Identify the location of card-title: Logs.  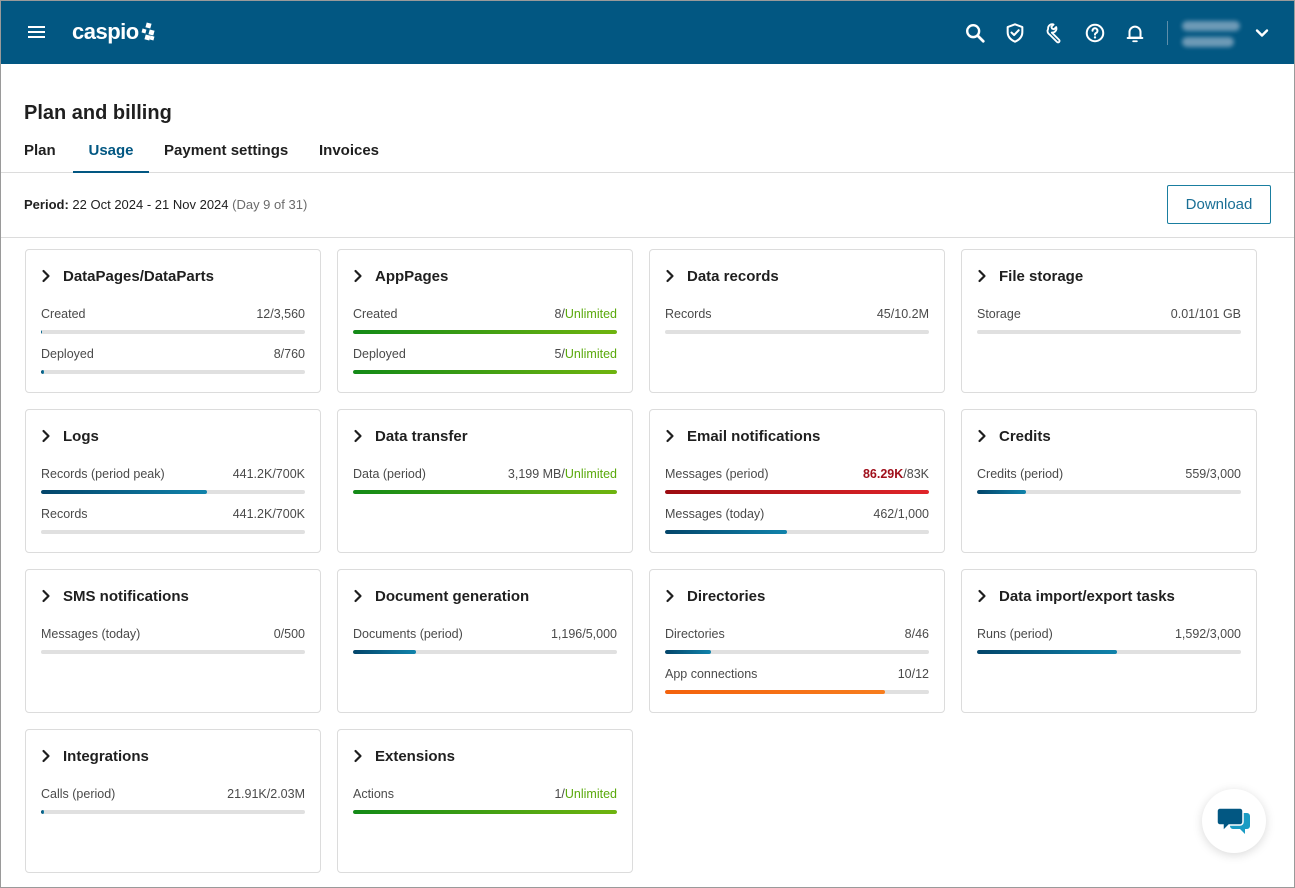
(81, 436).